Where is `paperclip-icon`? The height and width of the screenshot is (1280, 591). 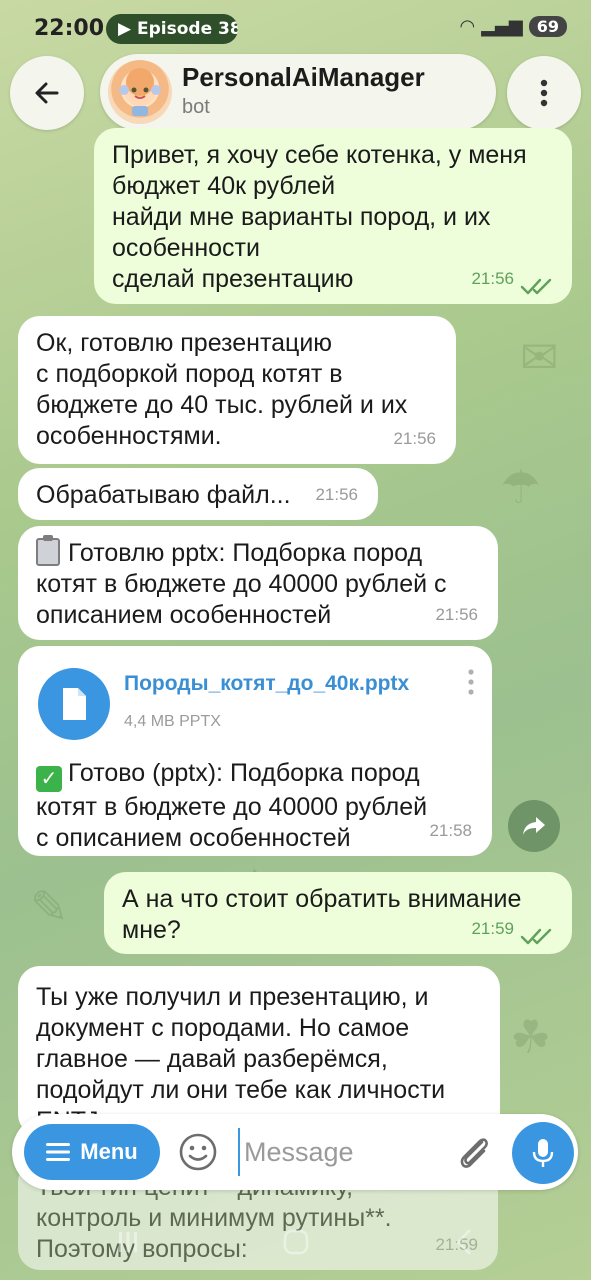
paperclip-icon is located at coordinates (474, 1152).